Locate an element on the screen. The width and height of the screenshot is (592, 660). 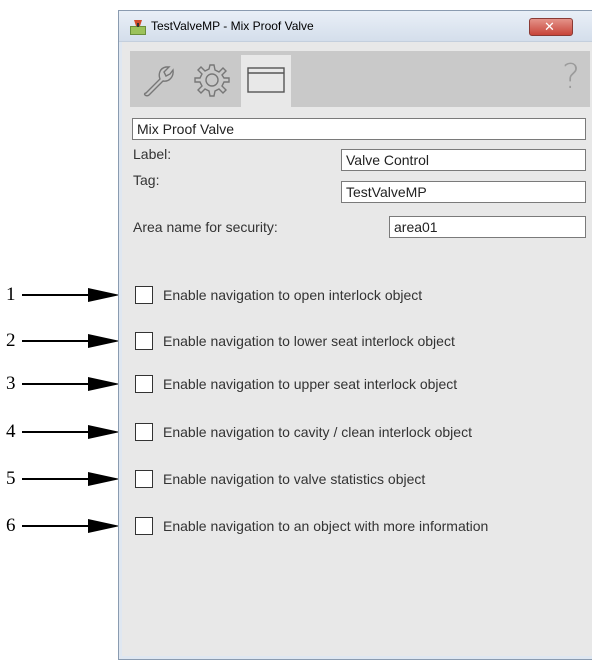
close-icon: ✕ is located at coordinates (549, 27).